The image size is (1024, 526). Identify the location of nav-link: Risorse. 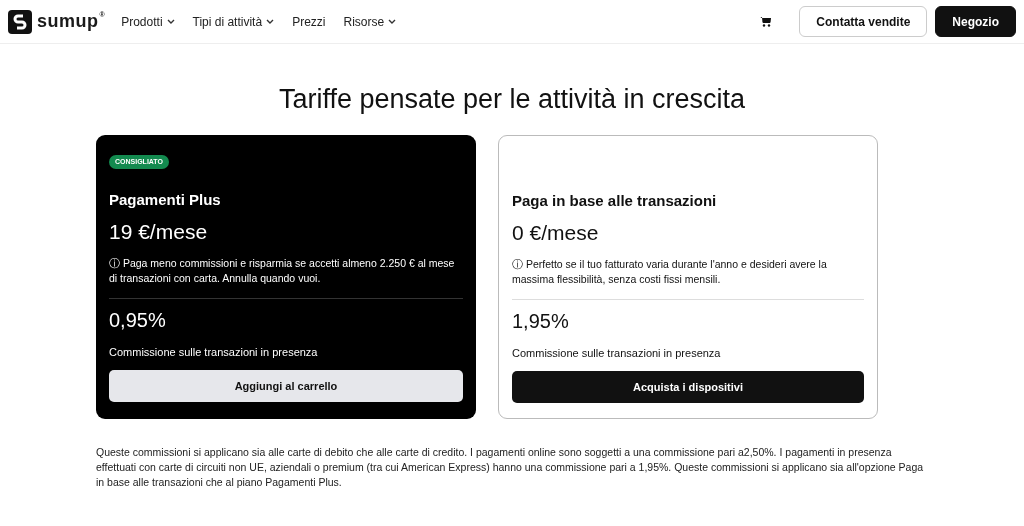
(370, 21).